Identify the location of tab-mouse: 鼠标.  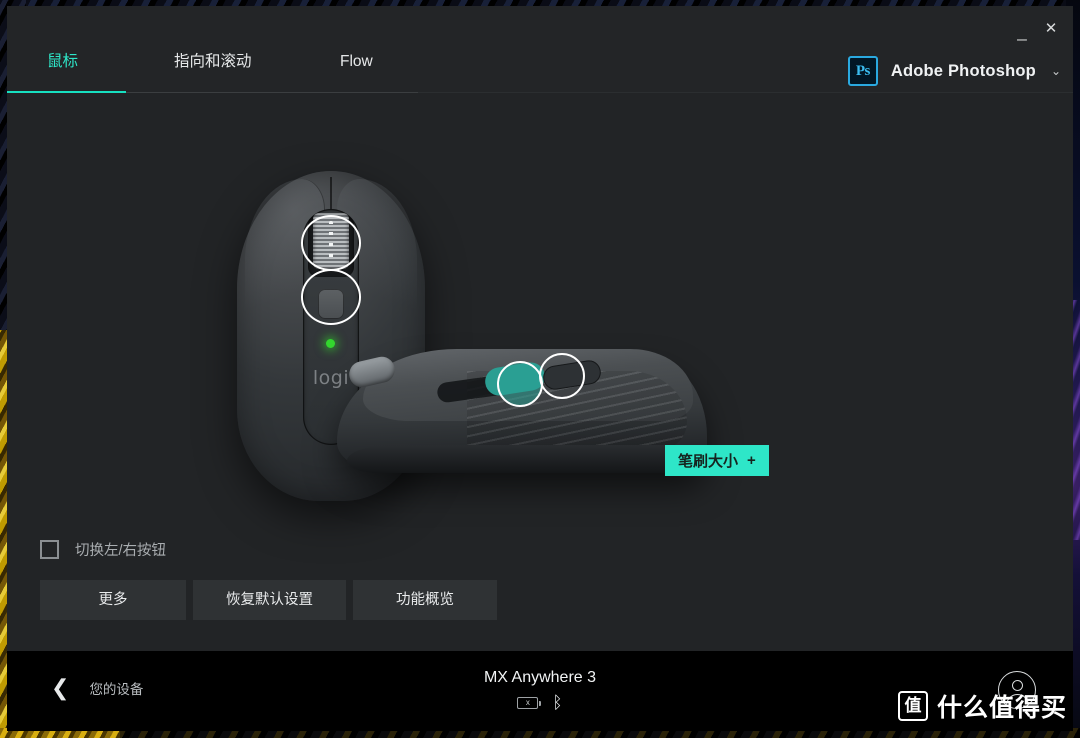
(62, 66).